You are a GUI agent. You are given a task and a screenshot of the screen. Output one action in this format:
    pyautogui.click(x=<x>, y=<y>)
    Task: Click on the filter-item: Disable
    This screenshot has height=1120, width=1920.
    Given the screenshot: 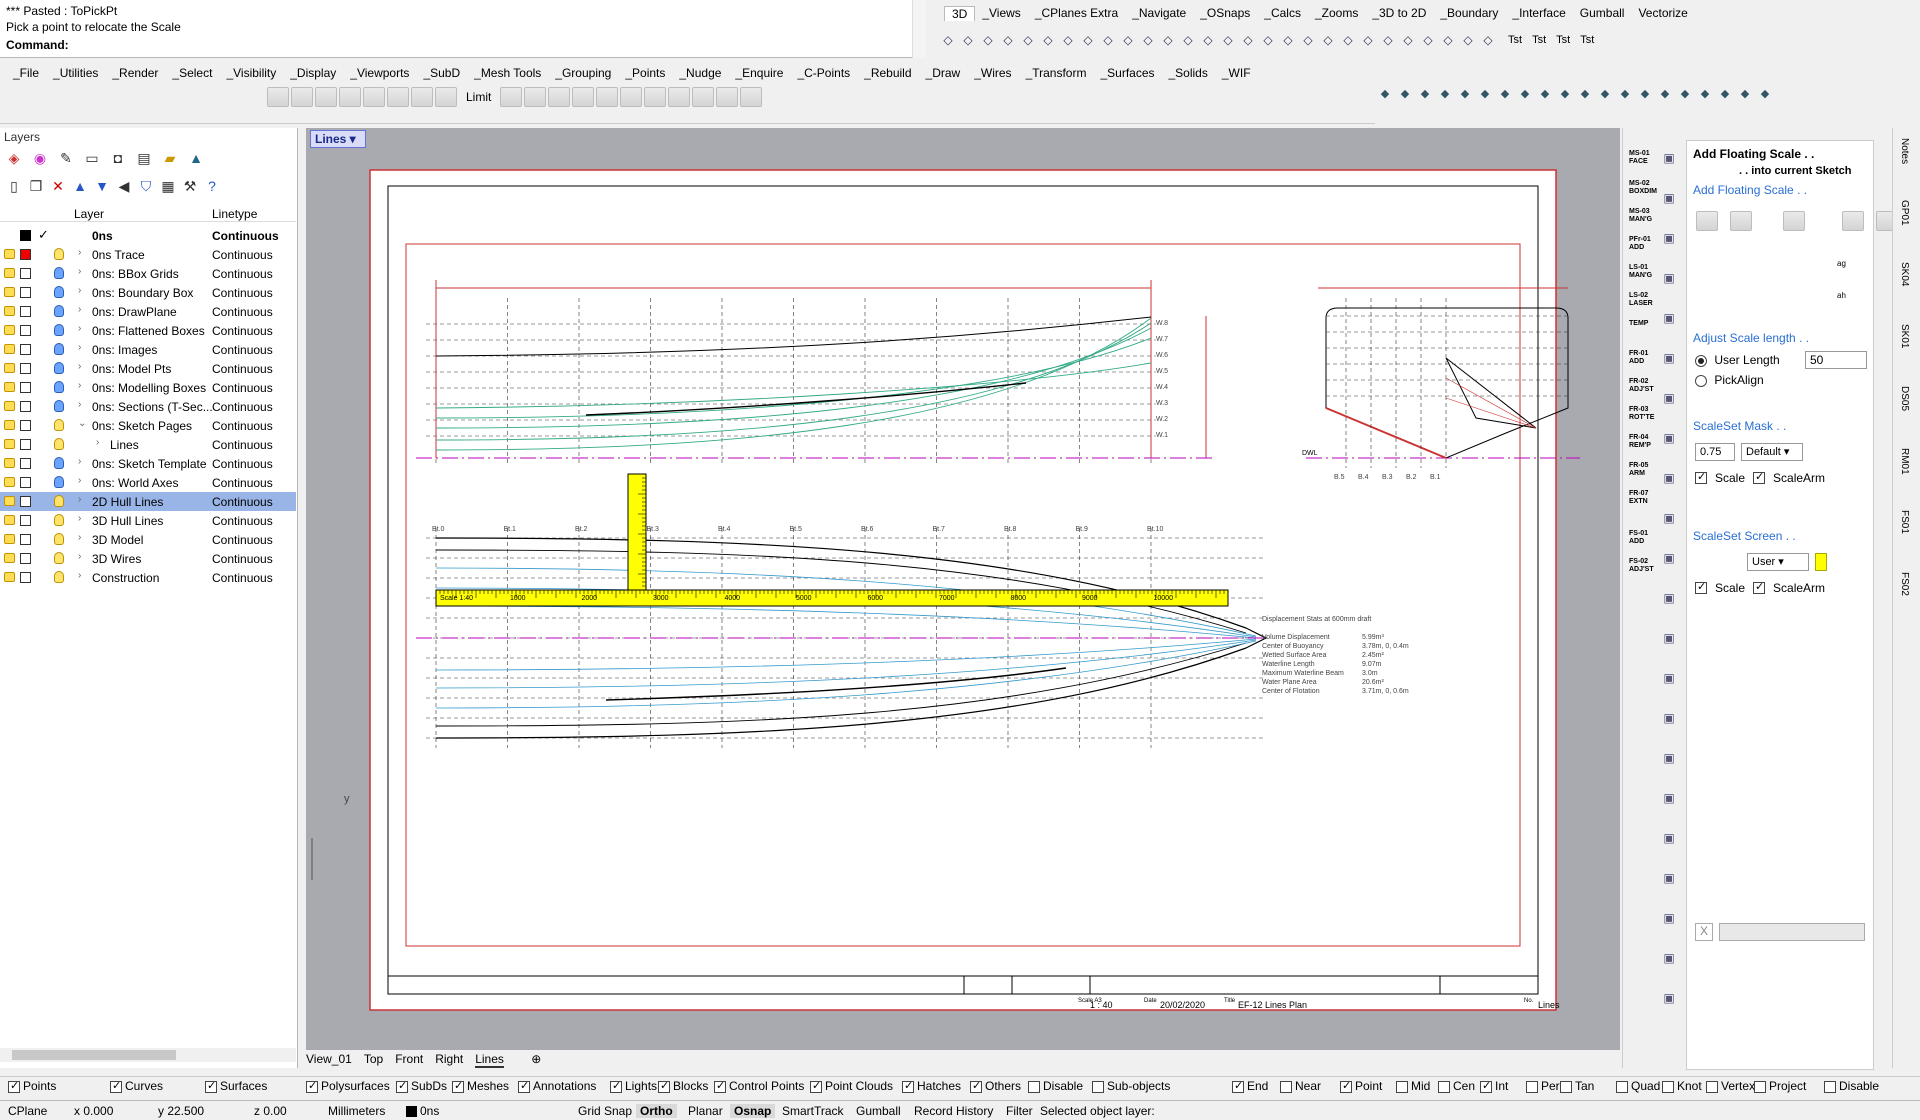 What is the action you would take?
    pyautogui.click(x=1055, y=1086)
    